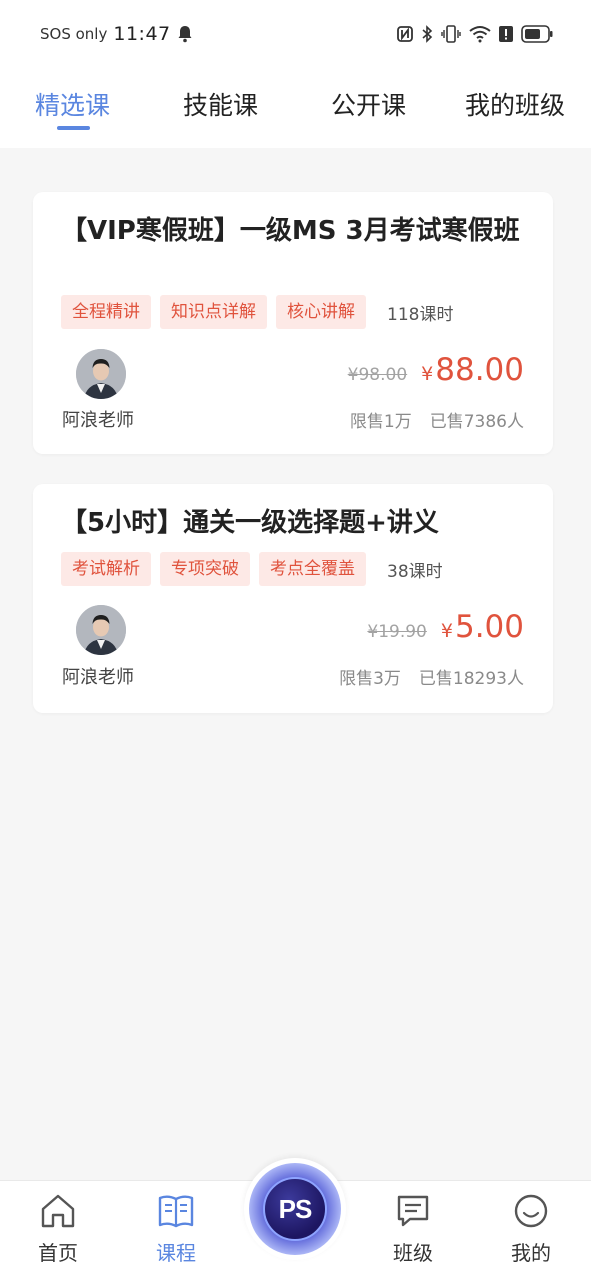 The width and height of the screenshot is (591, 1280). What do you see at coordinates (58, 1229) in the screenshot?
I see `nav-item-home: 首页` at bounding box center [58, 1229].